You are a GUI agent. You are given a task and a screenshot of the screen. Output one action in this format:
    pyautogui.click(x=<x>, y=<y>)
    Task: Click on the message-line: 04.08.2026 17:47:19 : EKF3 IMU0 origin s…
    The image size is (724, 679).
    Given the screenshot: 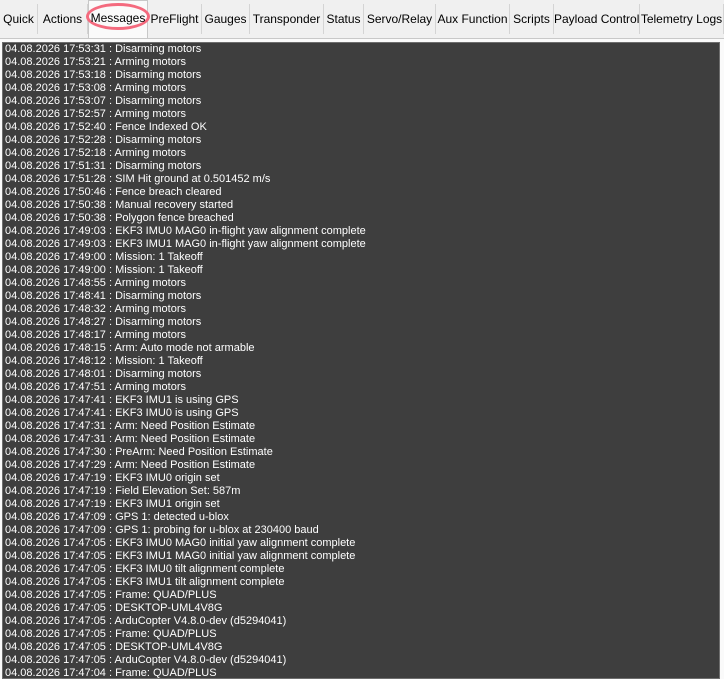 What is the action you would take?
    pyautogui.click(x=112, y=478)
    